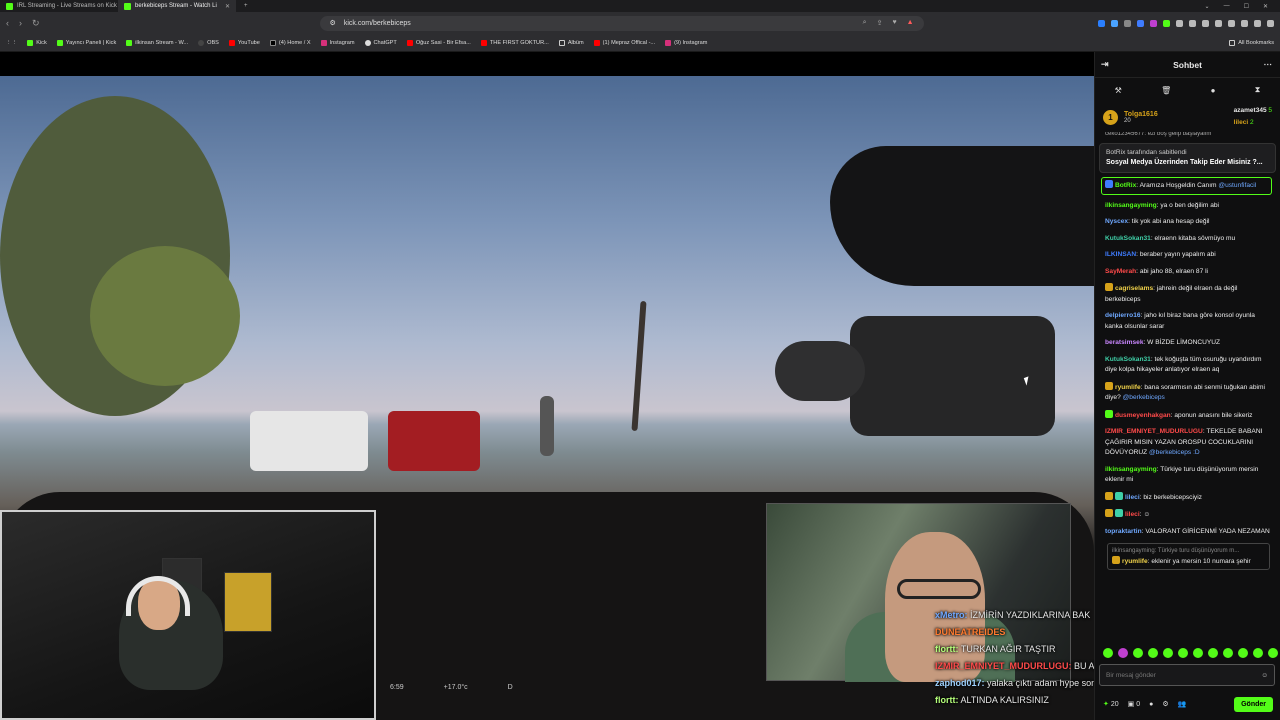  I want to click on shield-icon: ♥, so click(894, 23).